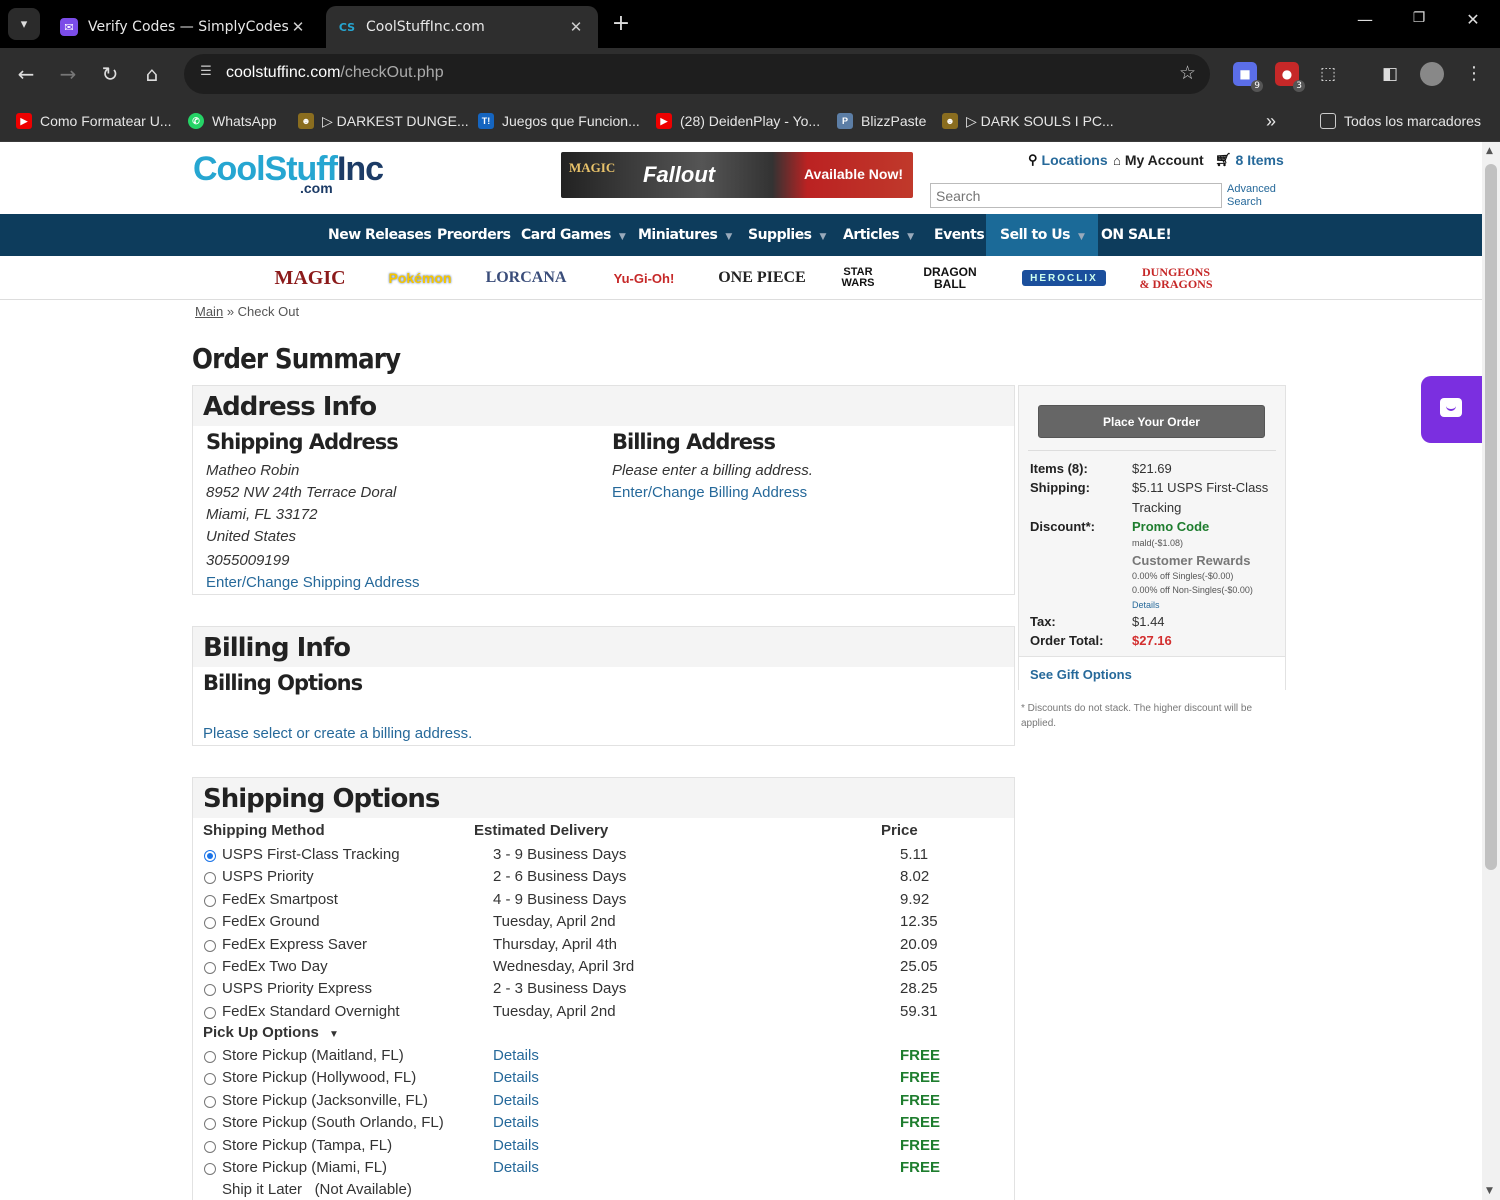 This screenshot has width=1500, height=1200. Describe the element at coordinates (1251, 196) in the screenshot. I see `advanced-search-link: Advanced Search` at that location.